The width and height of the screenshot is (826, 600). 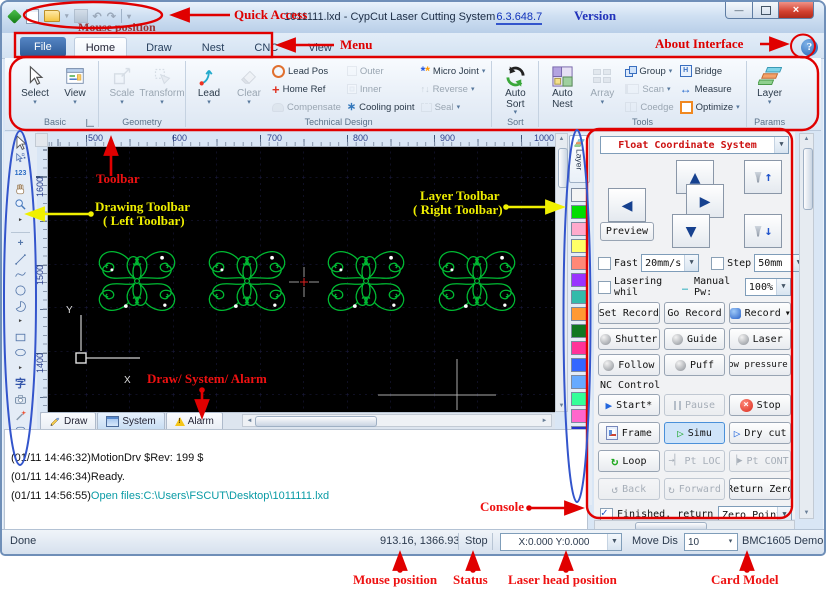 I want to click on ribbon-button-seal: Seal ▾, so click(x=453, y=107).